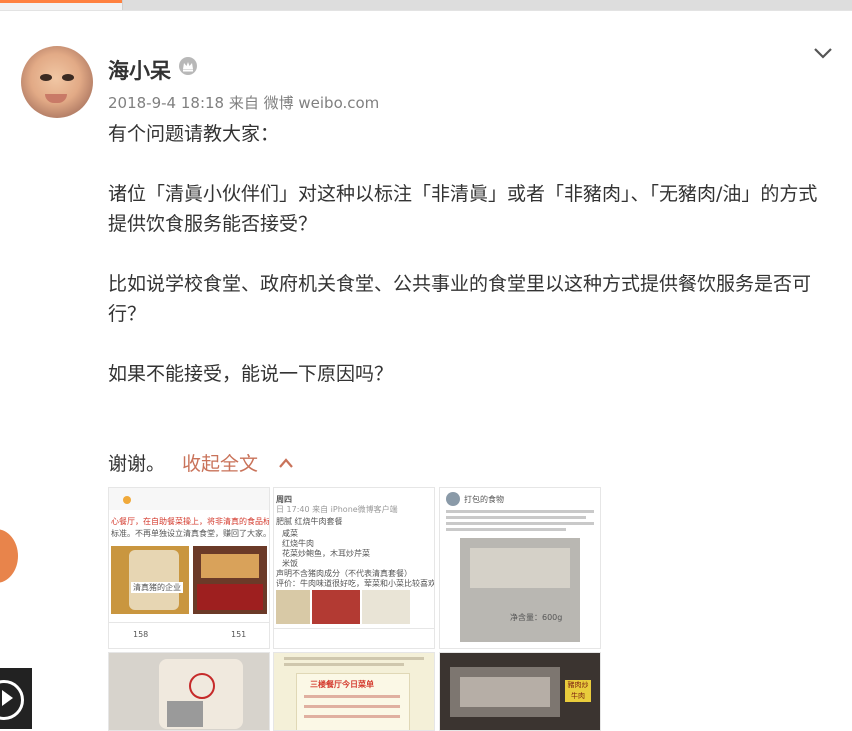 Image resolution: width=852 pixels, height=731 pixels. Describe the element at coordinates (578, 691) in the screenshot. I see `food-sign: 豬肉炒牛肉` at that location.